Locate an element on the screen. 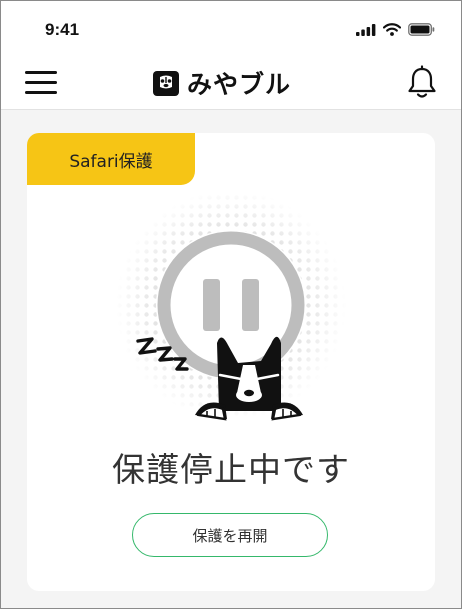 This screenshot has height=609, width=462. notification-button is located at coordinates (422, 83).